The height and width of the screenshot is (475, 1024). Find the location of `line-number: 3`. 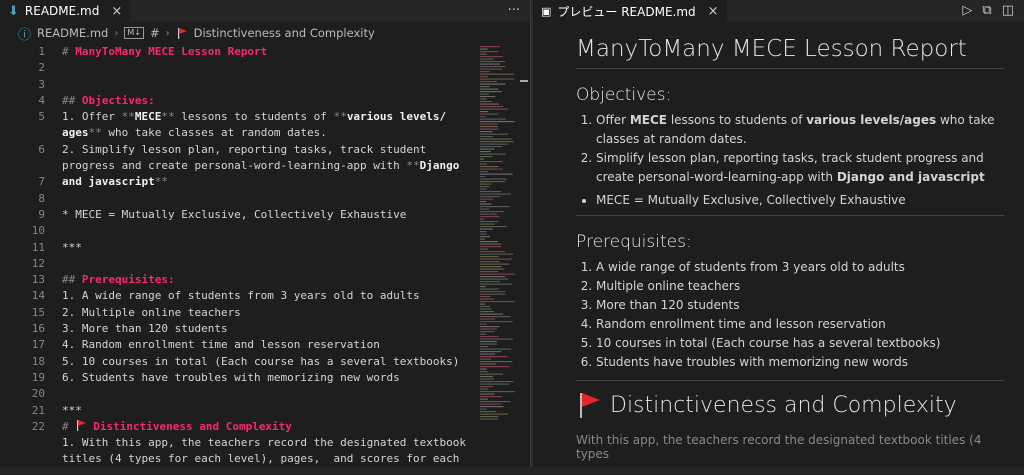

line-number: 3 is located at coordinates (41, 84).